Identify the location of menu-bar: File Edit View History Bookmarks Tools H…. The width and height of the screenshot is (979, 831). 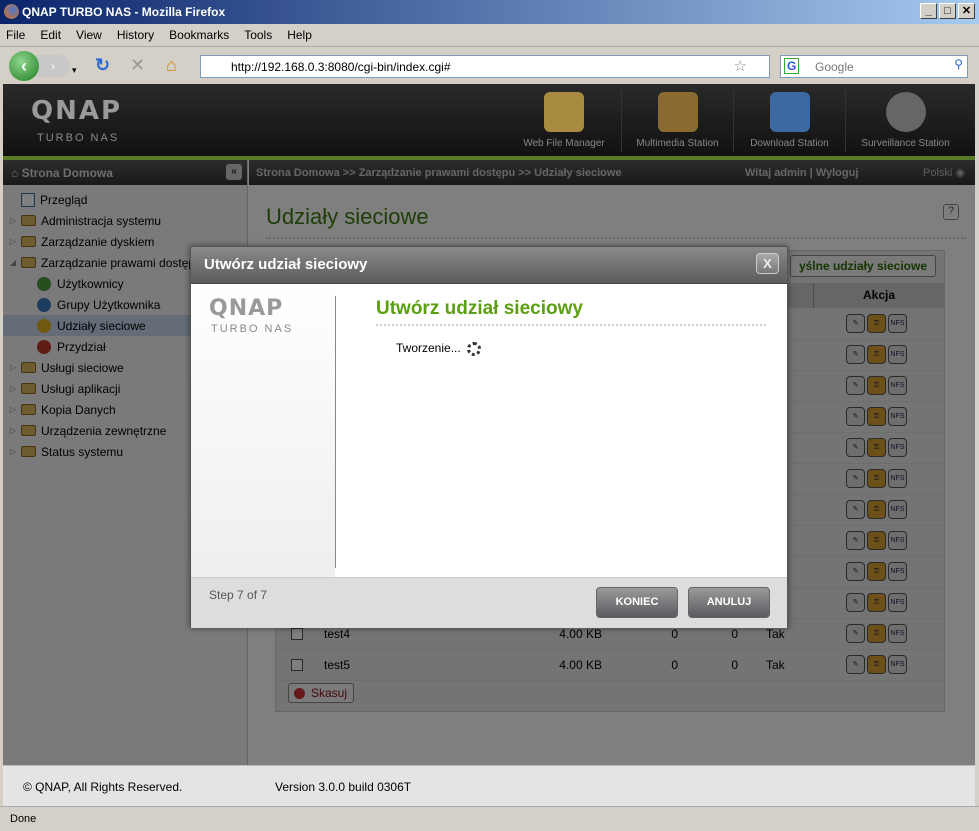
(489, 35).